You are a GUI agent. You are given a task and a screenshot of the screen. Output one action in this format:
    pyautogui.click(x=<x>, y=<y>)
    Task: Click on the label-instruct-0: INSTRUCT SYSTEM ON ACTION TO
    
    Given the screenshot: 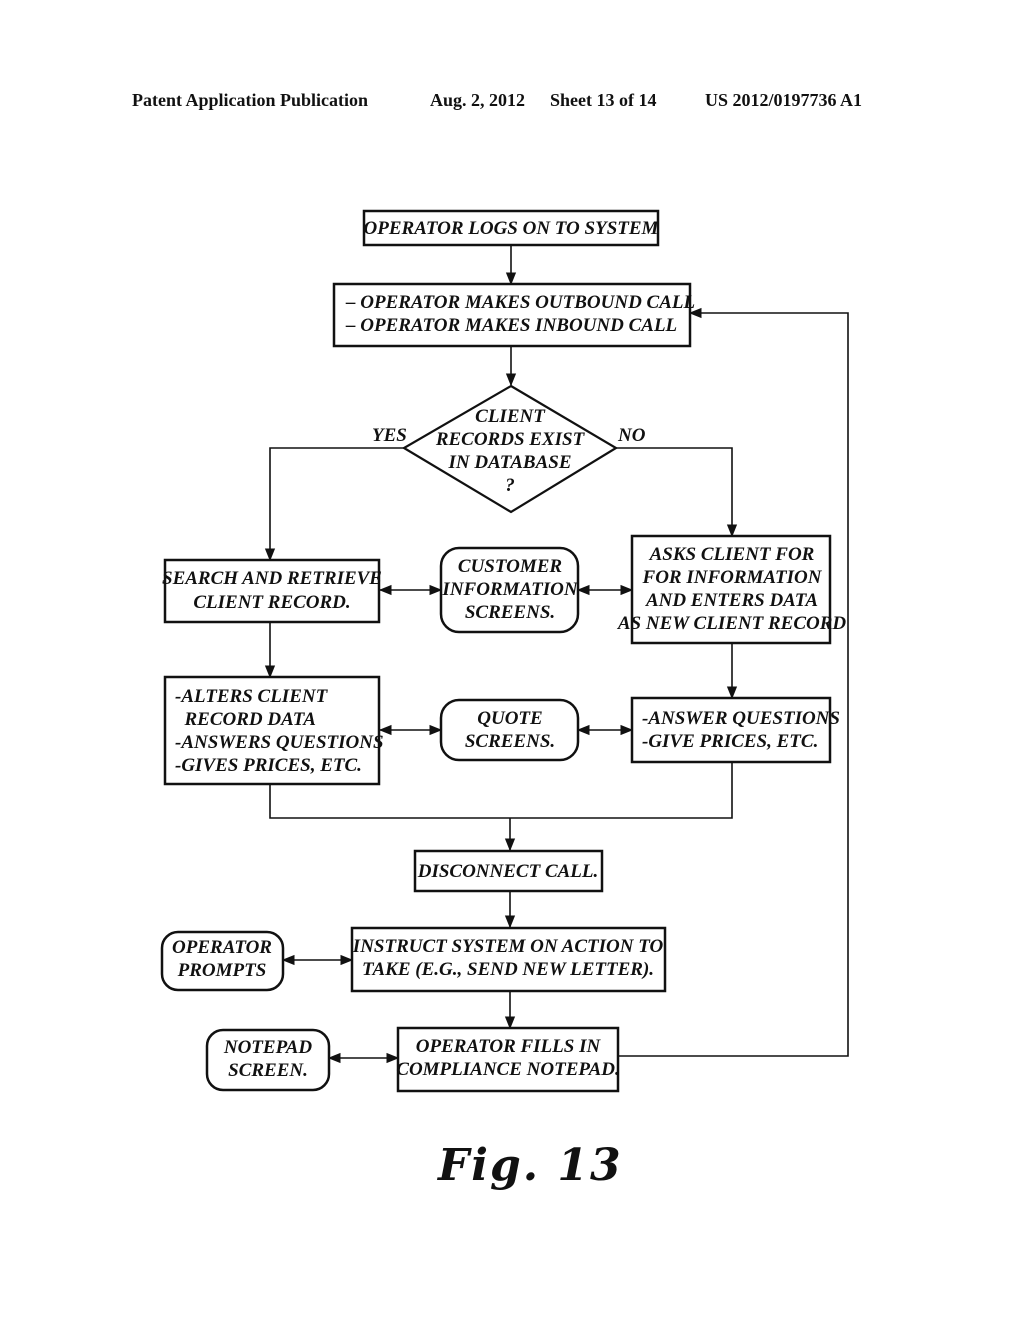 What is the action you would take?
    pyautogui.click(x=508, y=946)
    